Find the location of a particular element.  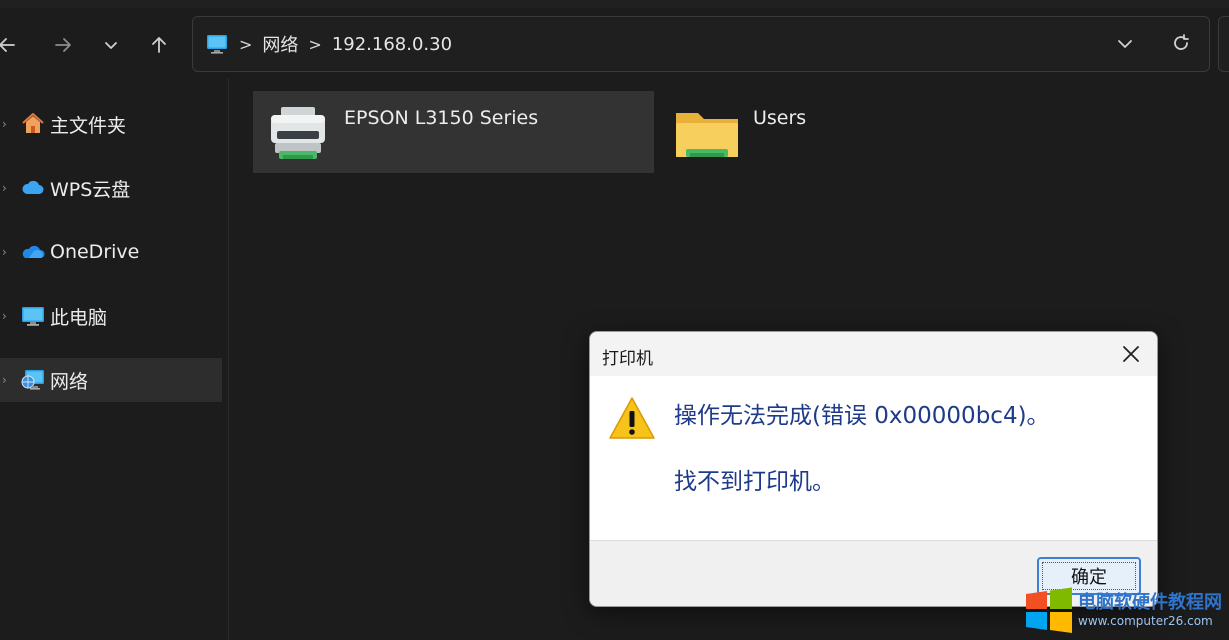

forward-arrow-icon is located at coordinates (63, 45).